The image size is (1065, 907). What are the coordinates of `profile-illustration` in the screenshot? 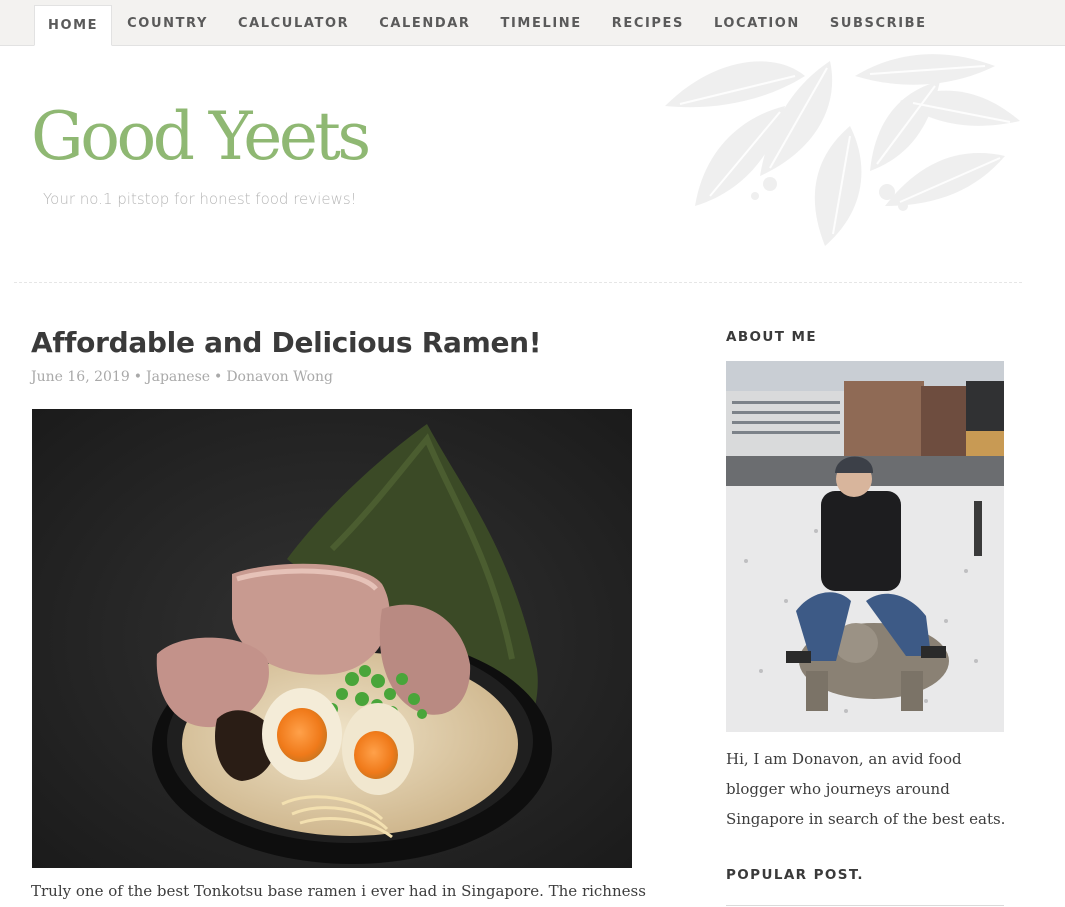 It's located at (865, 546).